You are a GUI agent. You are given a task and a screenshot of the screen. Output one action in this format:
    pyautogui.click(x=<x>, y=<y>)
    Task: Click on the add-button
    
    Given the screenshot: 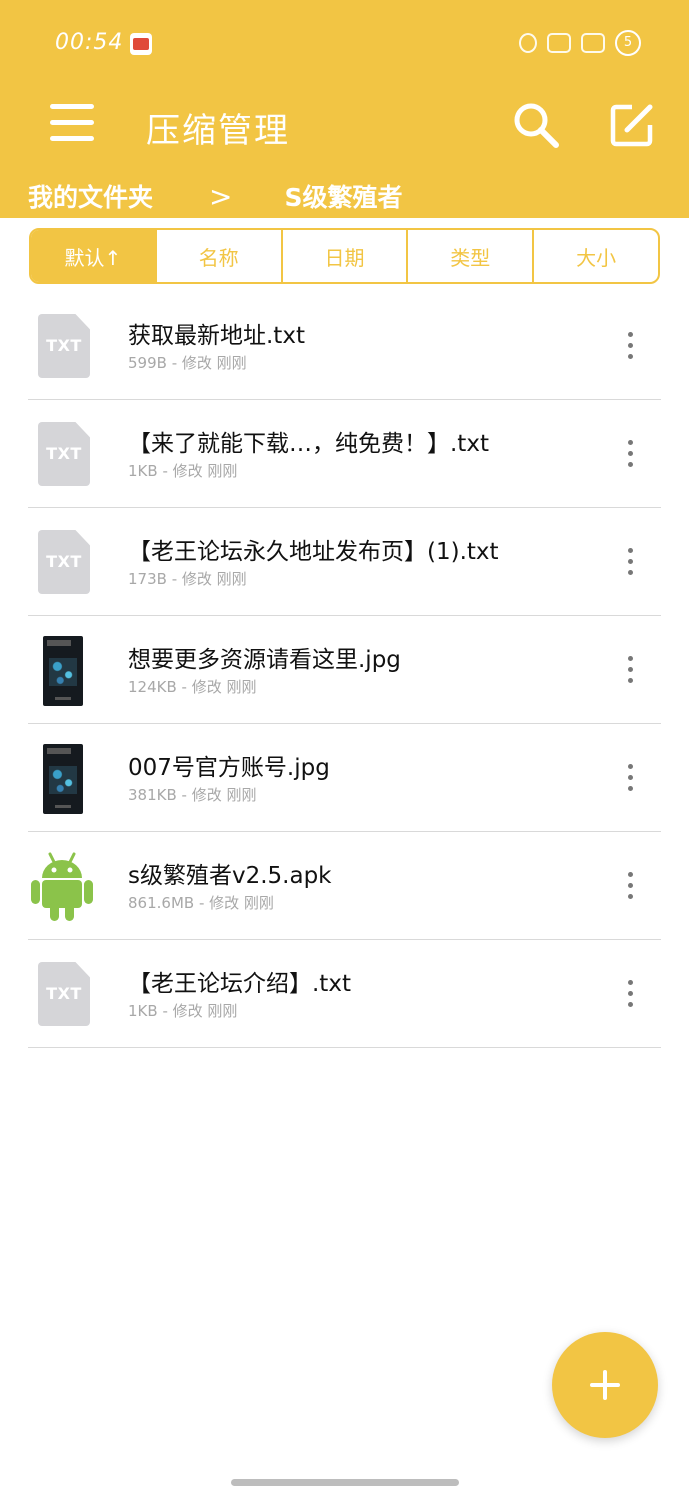 What is the action you would take?
    pyautogui.click(x=605, y=1385)
    